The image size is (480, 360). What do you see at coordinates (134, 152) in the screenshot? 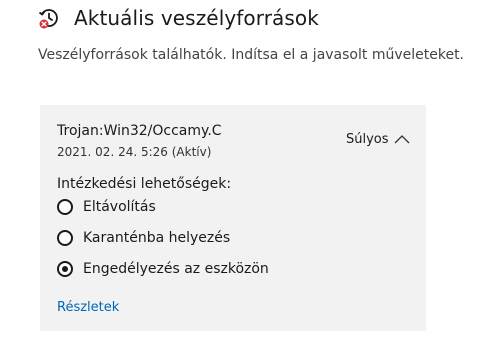
I see `threat-date: 2021. 02. 24. 5:26 (Aktív)` at bounding box center [134, 152].